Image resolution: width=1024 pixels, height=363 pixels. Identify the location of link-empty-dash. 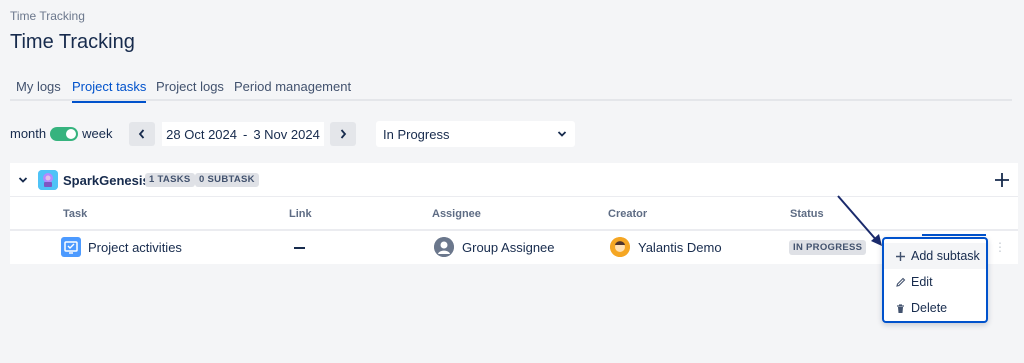
(299, 248).